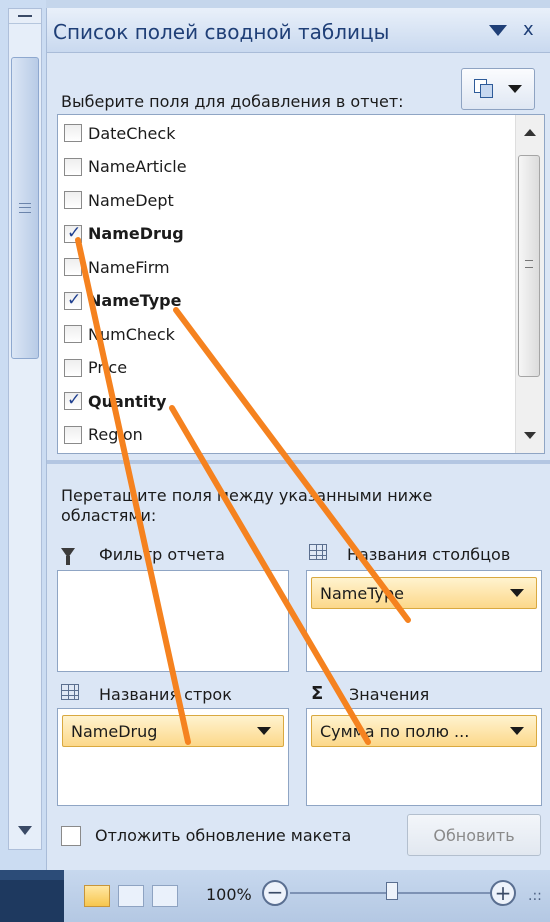 The height and width of the screenshot is (922, 550). I want to click on normal-view-button, so click(97, 896).